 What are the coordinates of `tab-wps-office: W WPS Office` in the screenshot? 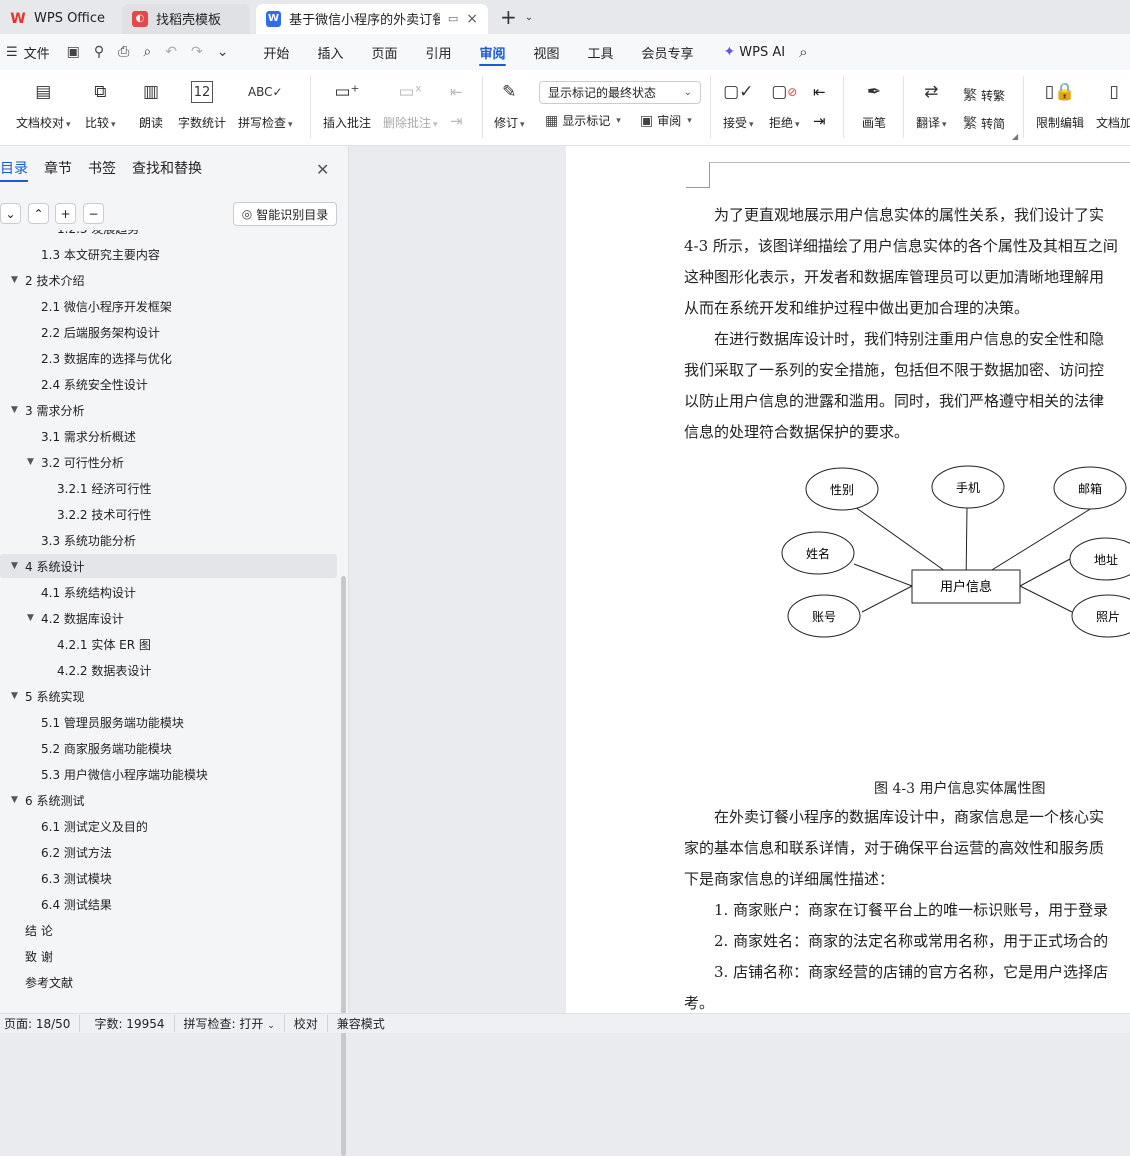 It's located at (59, 19).